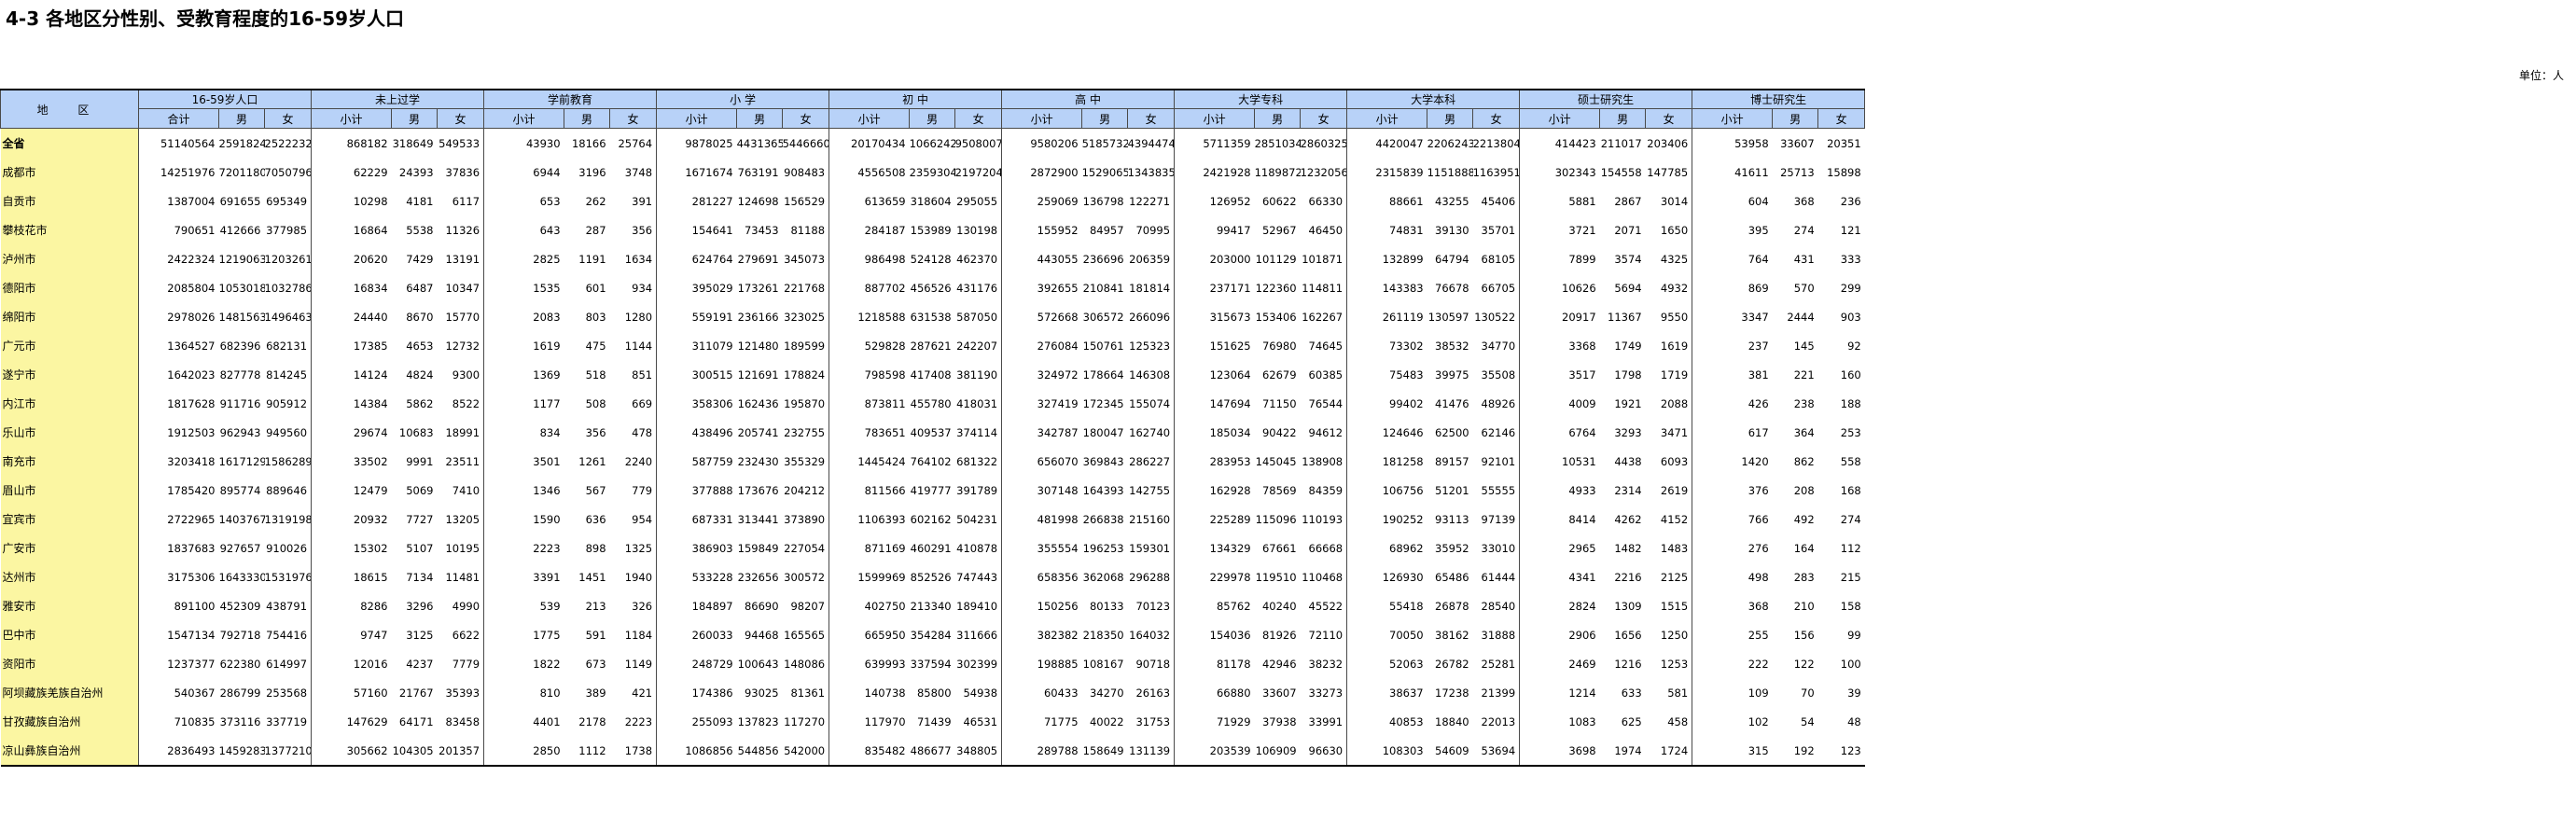  Describe the element at coordinates (931, 490) in the screenshot. I see `value-cell: 419777` at that location.